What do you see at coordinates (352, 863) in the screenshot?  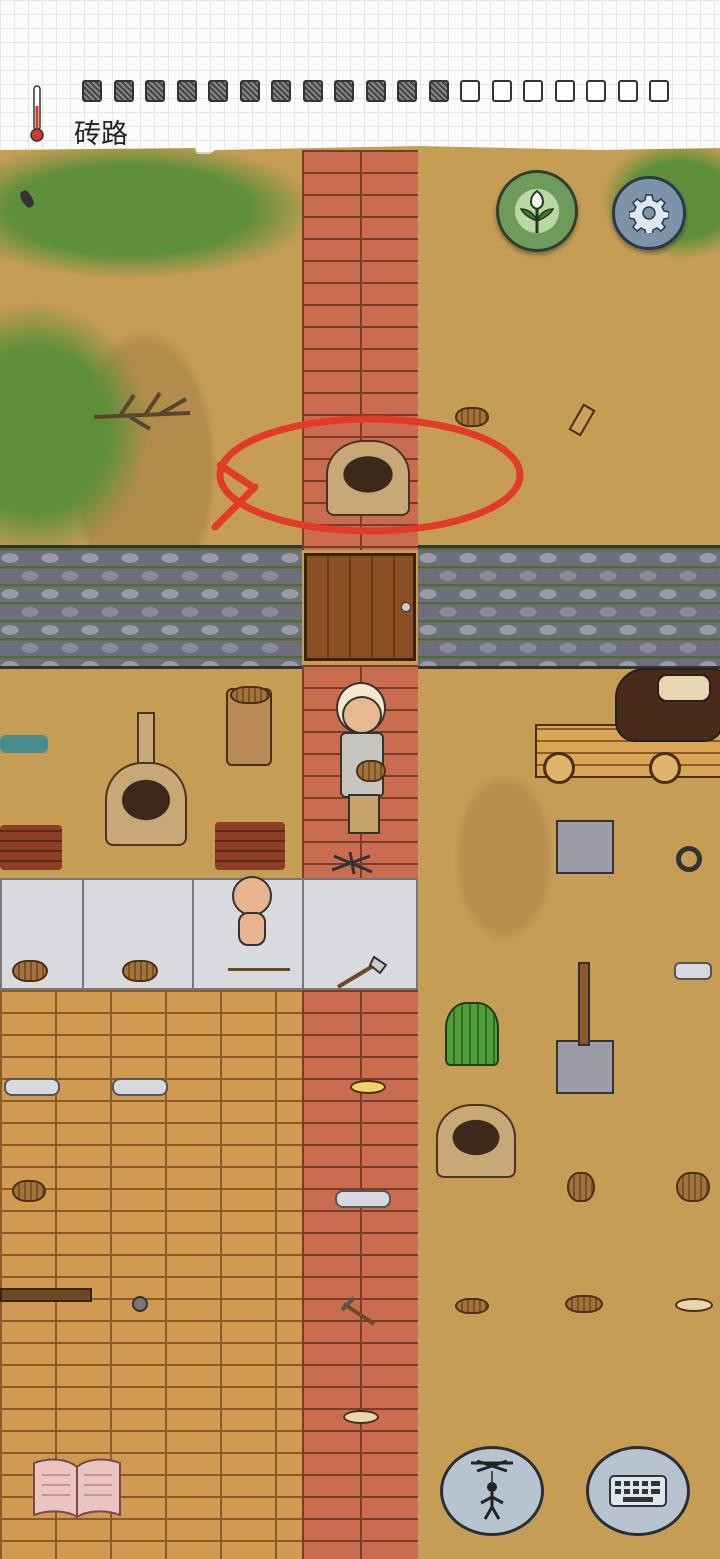 I see `kindling` at bounding box center [352, 863].